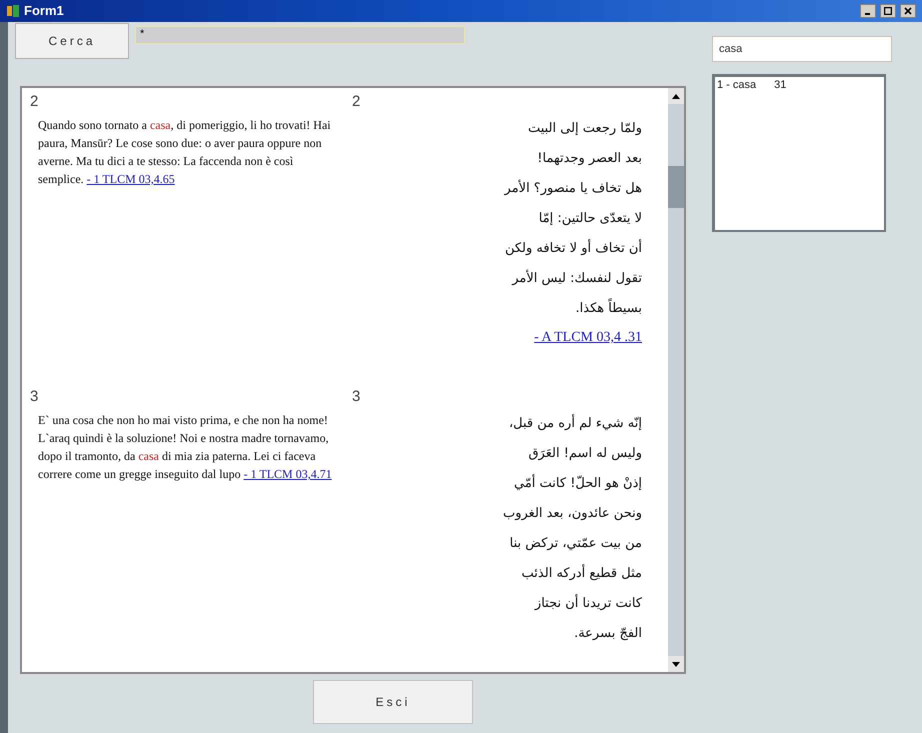 Image resolution: width=922 pixels, height=733 pixels. Describe the element at coordinates (609, 309) in the screenshot. I see `arabic-line: بسيطاً هكذا.` at that location.